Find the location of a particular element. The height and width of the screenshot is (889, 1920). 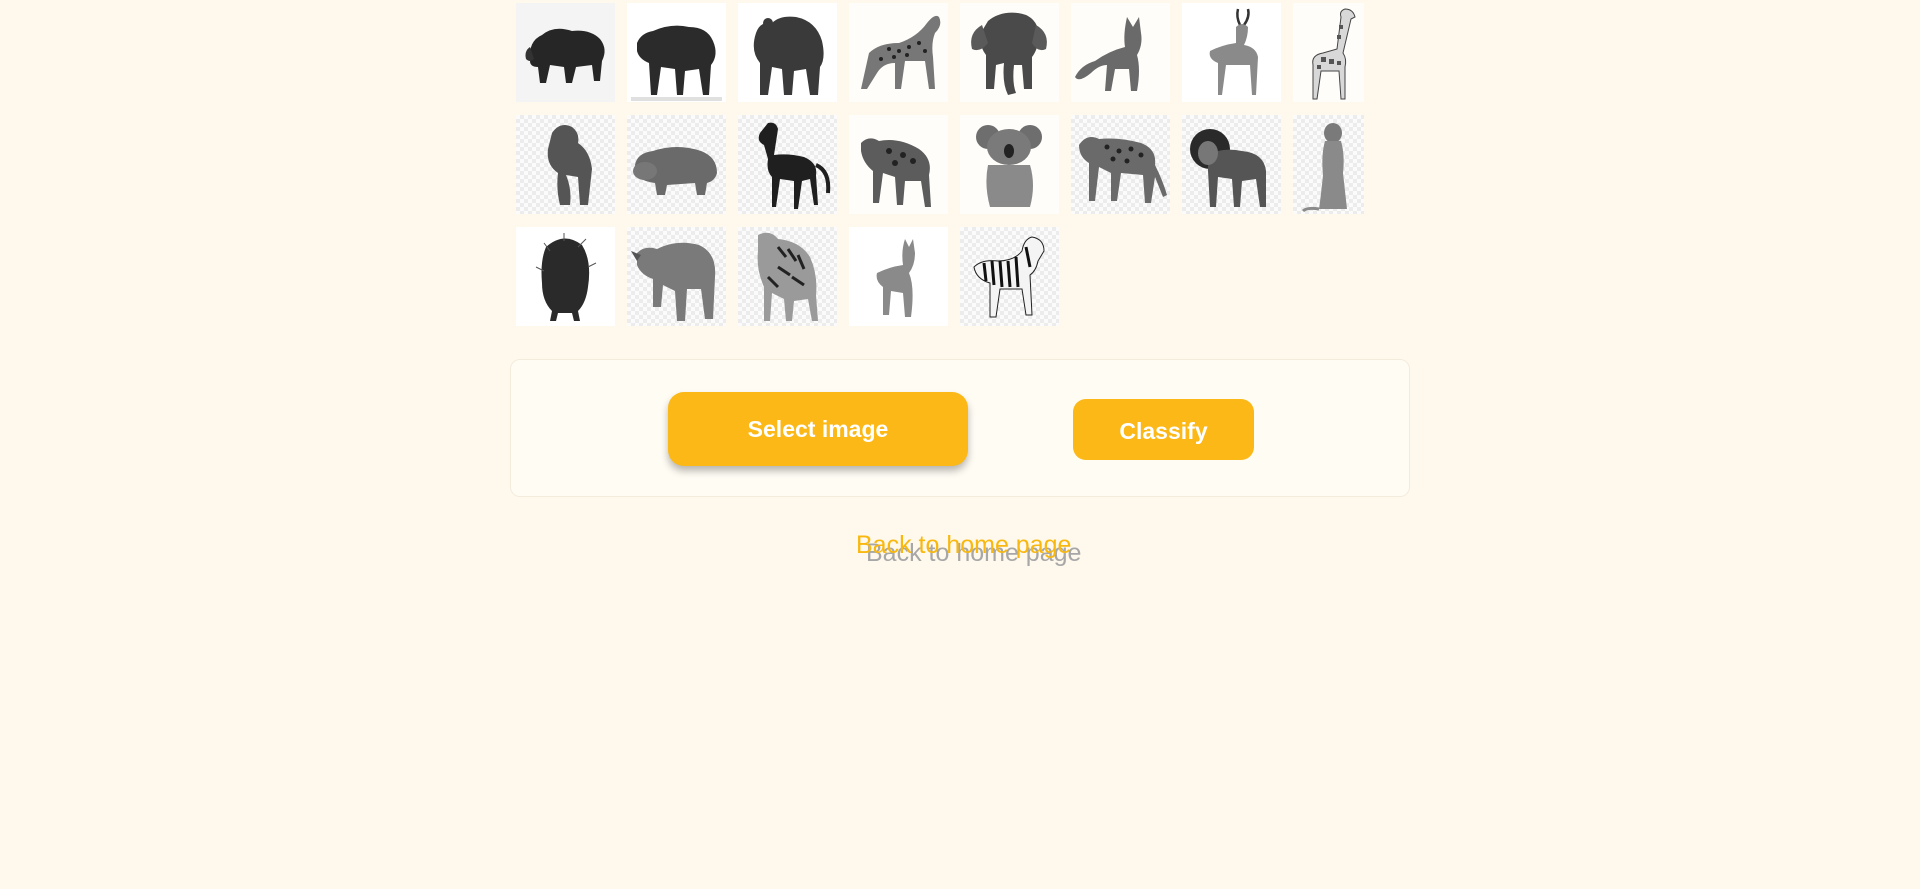

thumb-bison is located at coordinates (565, 52).